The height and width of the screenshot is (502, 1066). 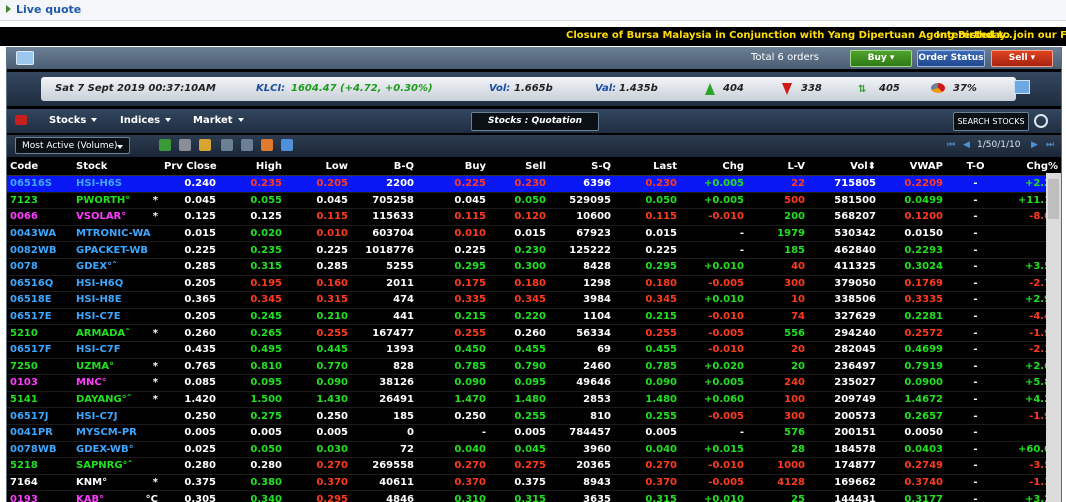 I want to click on stock-name: ARMADAˆ, so click(x=103, y=333).